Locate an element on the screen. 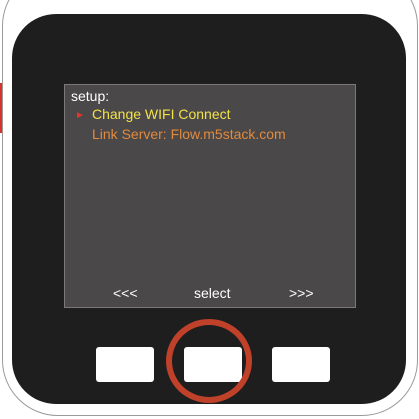 Image resolution: width=419 pixels, height=419 pixels. hardware-button-b is located at coordinates (213, 364).